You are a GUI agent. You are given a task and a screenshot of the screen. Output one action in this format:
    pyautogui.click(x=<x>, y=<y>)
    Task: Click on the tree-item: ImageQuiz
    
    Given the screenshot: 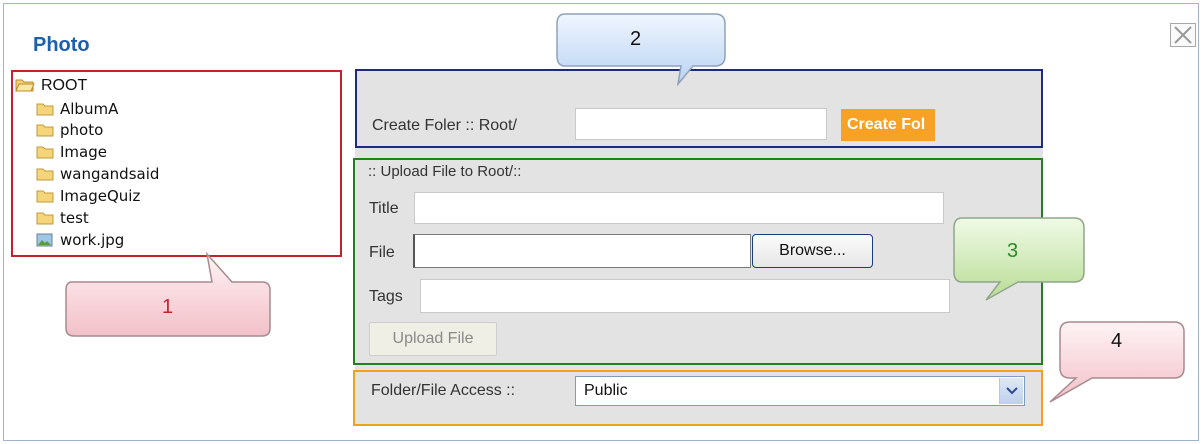 What is the action you would take?
    pyautogui.click(x=88, y=196)
    